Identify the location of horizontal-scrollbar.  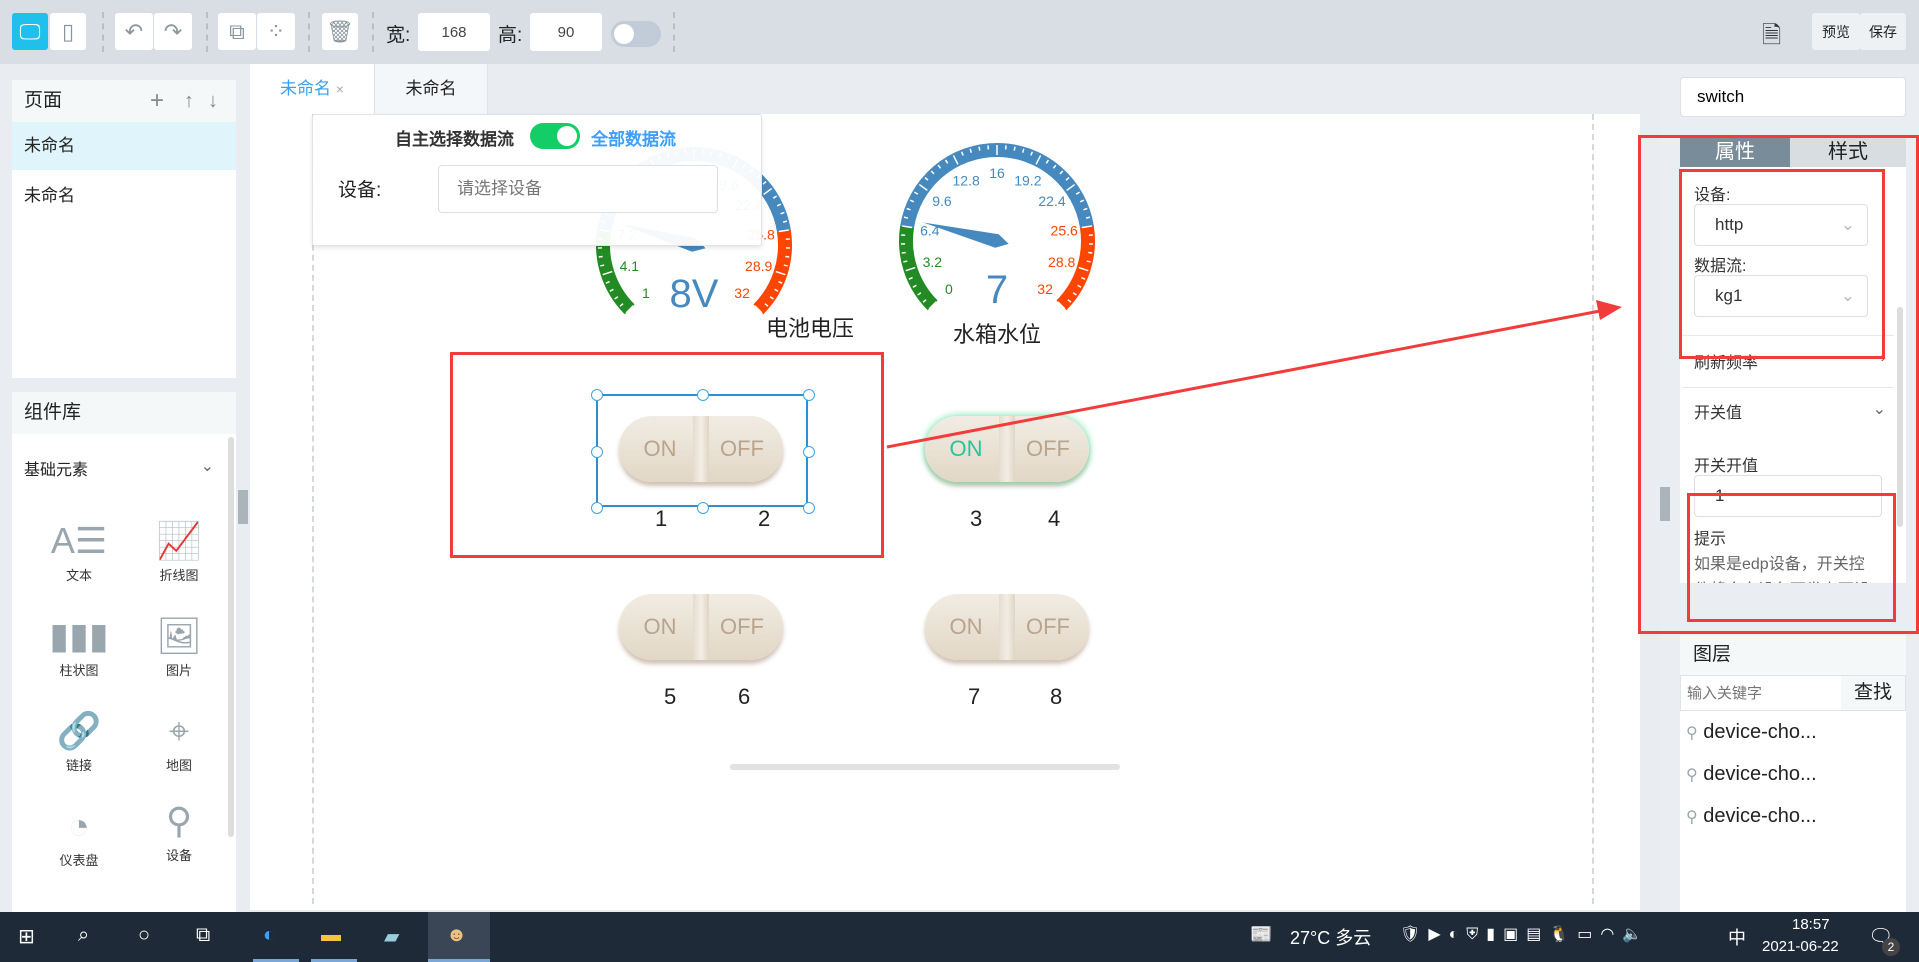
(925, 767).